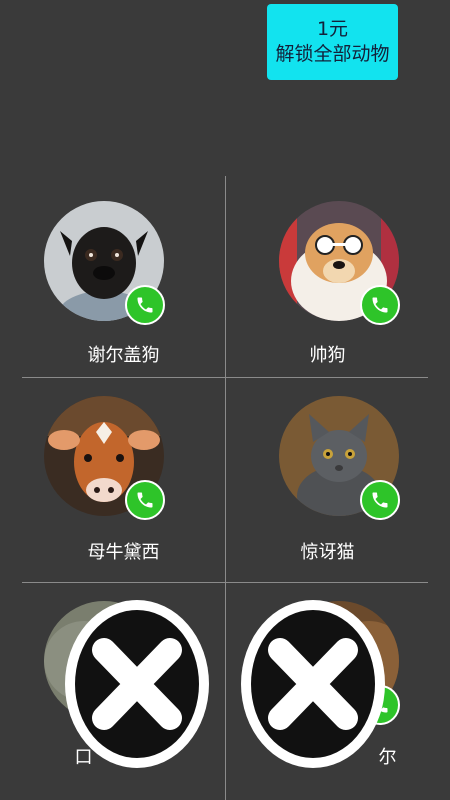  What do you see at coordinates (123, 552) in the screenshot?
I see `animal-name: 母牛黛西` at bounding box center [123, 552].